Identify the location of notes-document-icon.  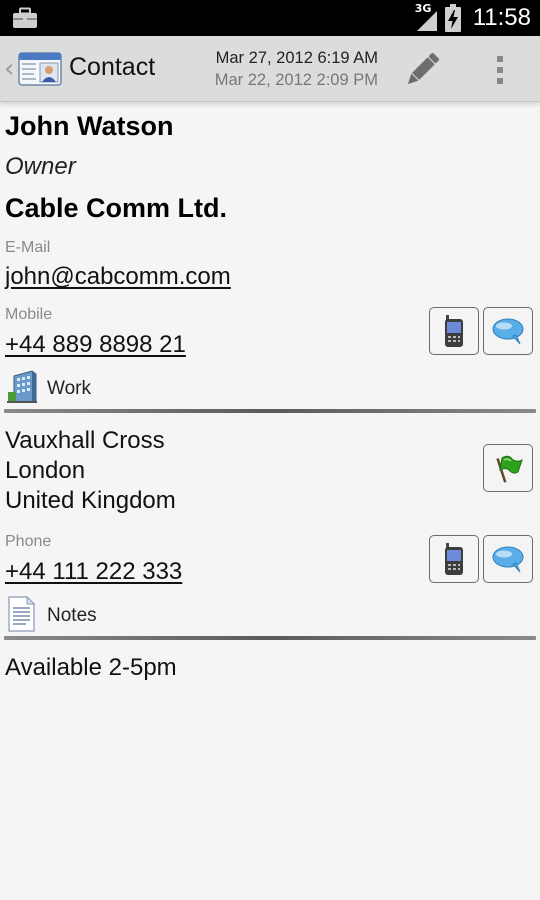
(22, 614).